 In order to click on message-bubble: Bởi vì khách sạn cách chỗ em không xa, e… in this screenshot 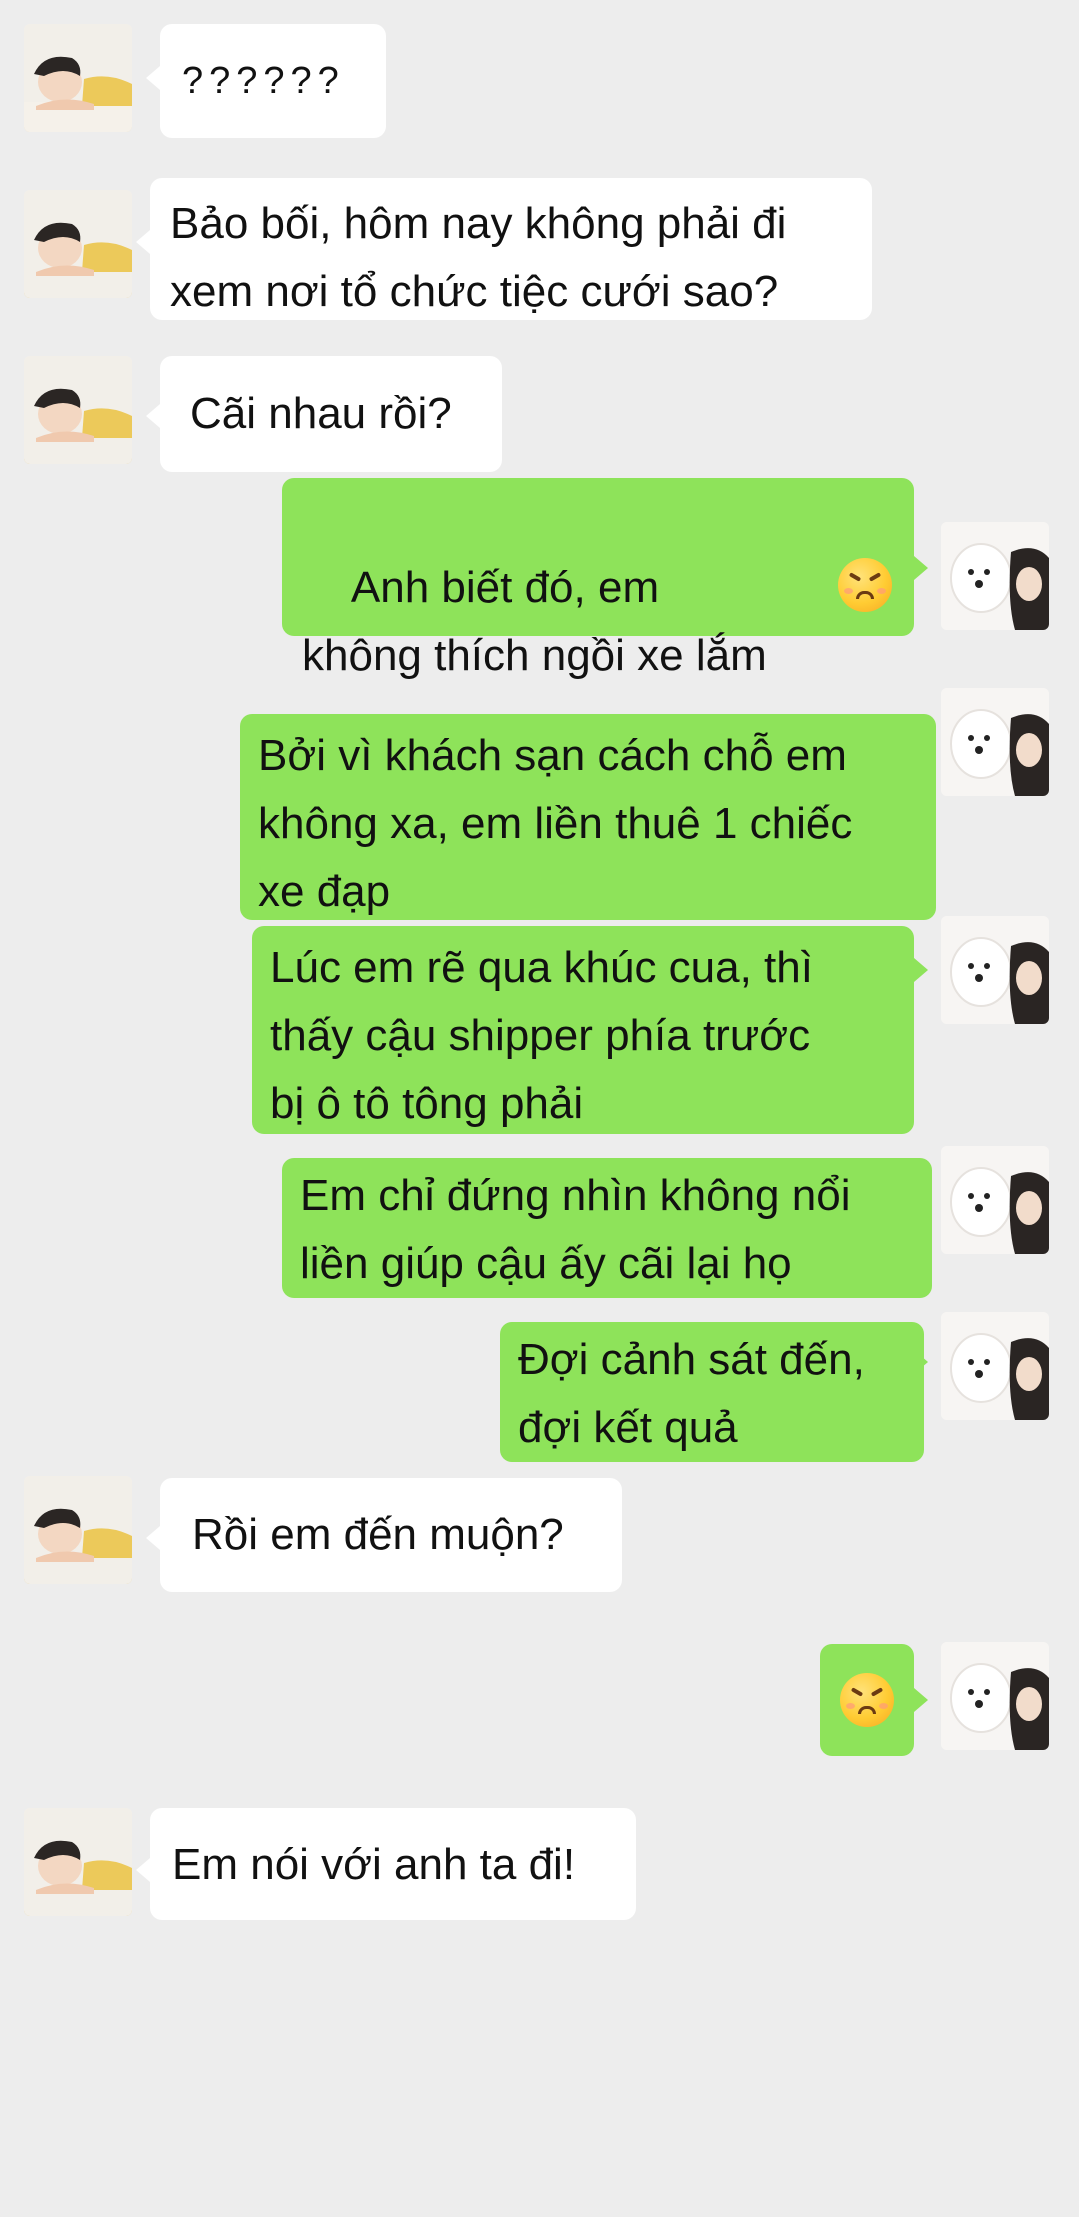, I will do `click(588, 817)`.